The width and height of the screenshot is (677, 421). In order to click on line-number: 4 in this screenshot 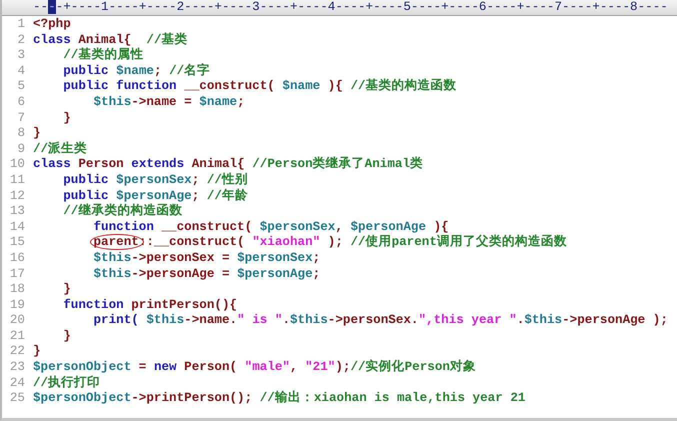, I will do `click(20, 72)`.